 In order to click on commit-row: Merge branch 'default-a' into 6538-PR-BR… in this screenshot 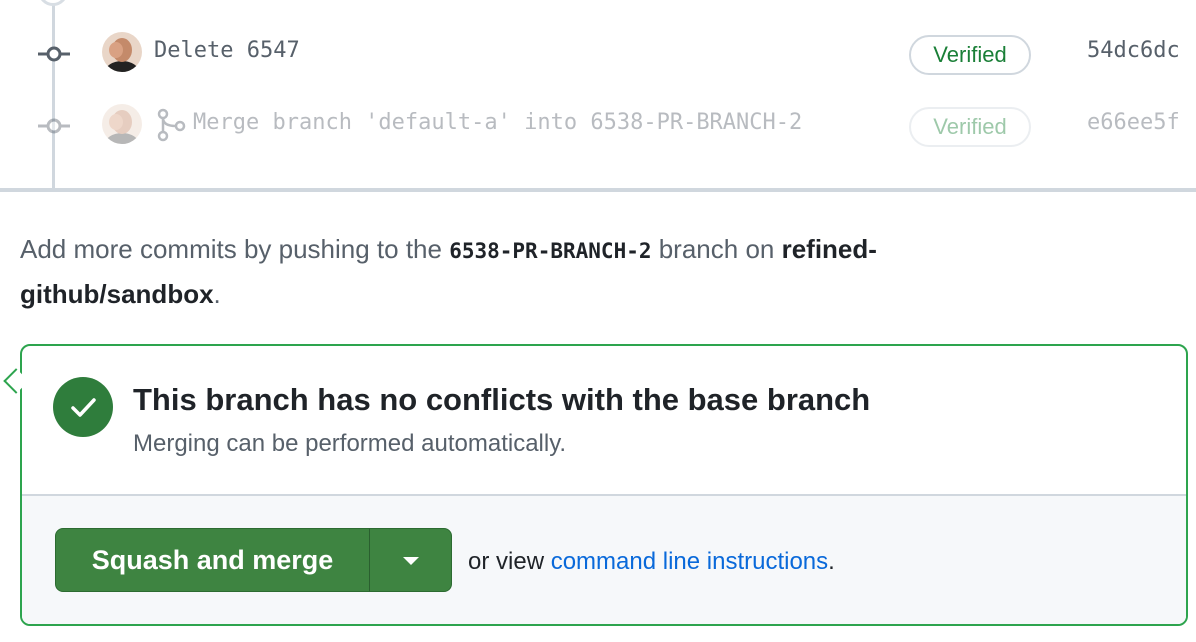, I will do `click(598, 126)`.